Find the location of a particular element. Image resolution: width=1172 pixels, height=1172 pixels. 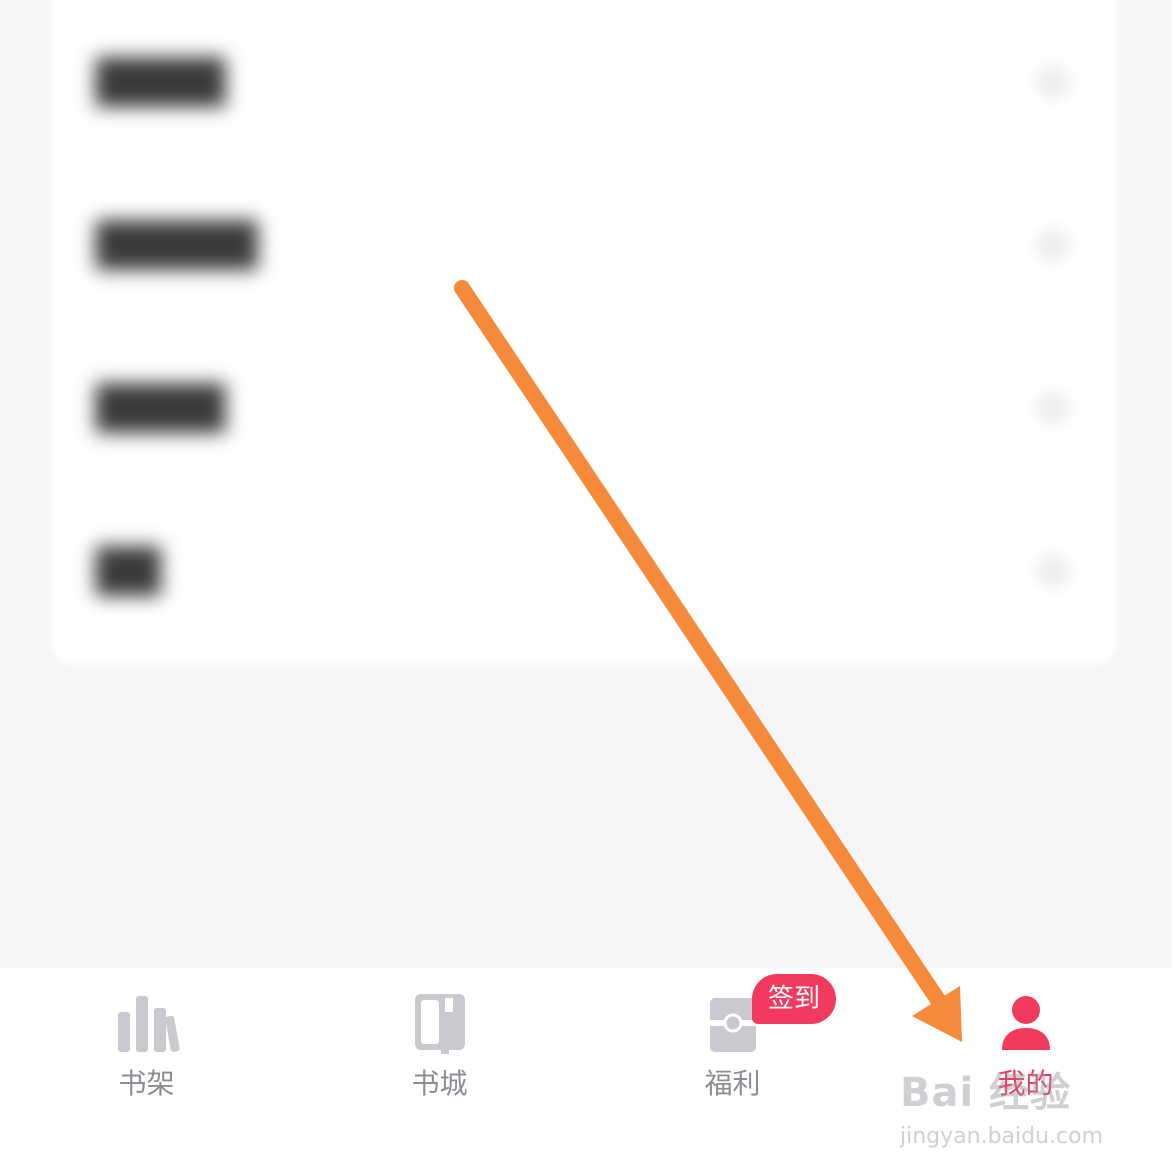

tab-label: 书架 is located at coordinates (146, 1083).